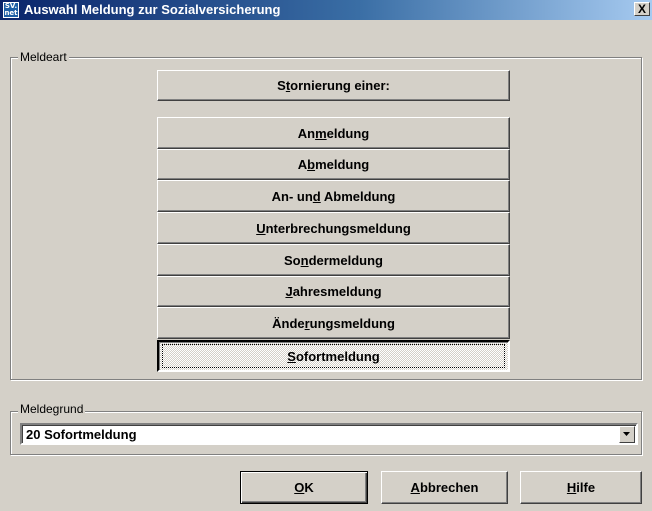  I want to click on sofortmeldung-label: Sofortmeldung, so click(333, 356).